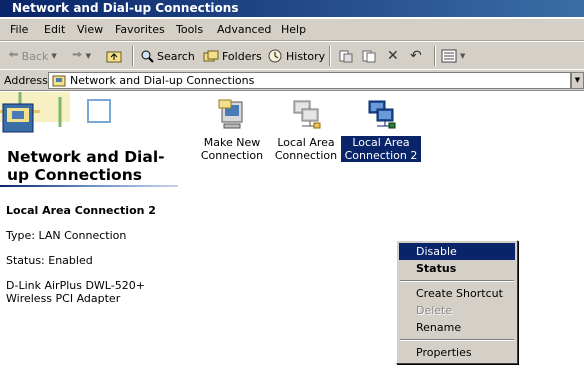 The width and height of the screenshot is (584, 375). I want to click on menu-item-disable: Disable, so click(457, 251).